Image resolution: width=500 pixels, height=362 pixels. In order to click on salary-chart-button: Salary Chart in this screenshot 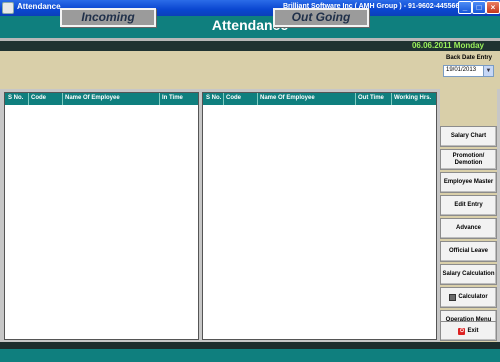, I will do `click(468, 136)`.